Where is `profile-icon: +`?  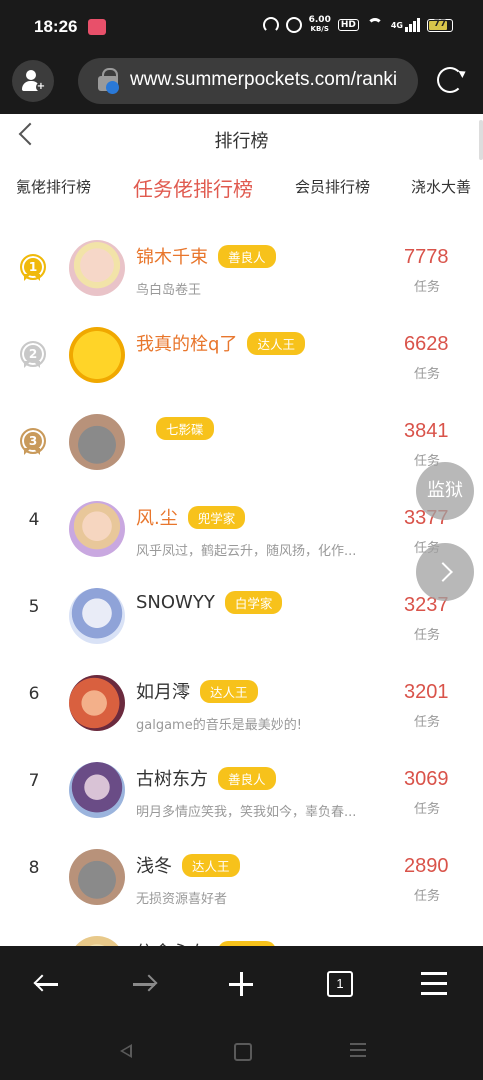 profile-icon: + is located at coordinates (33, 81).